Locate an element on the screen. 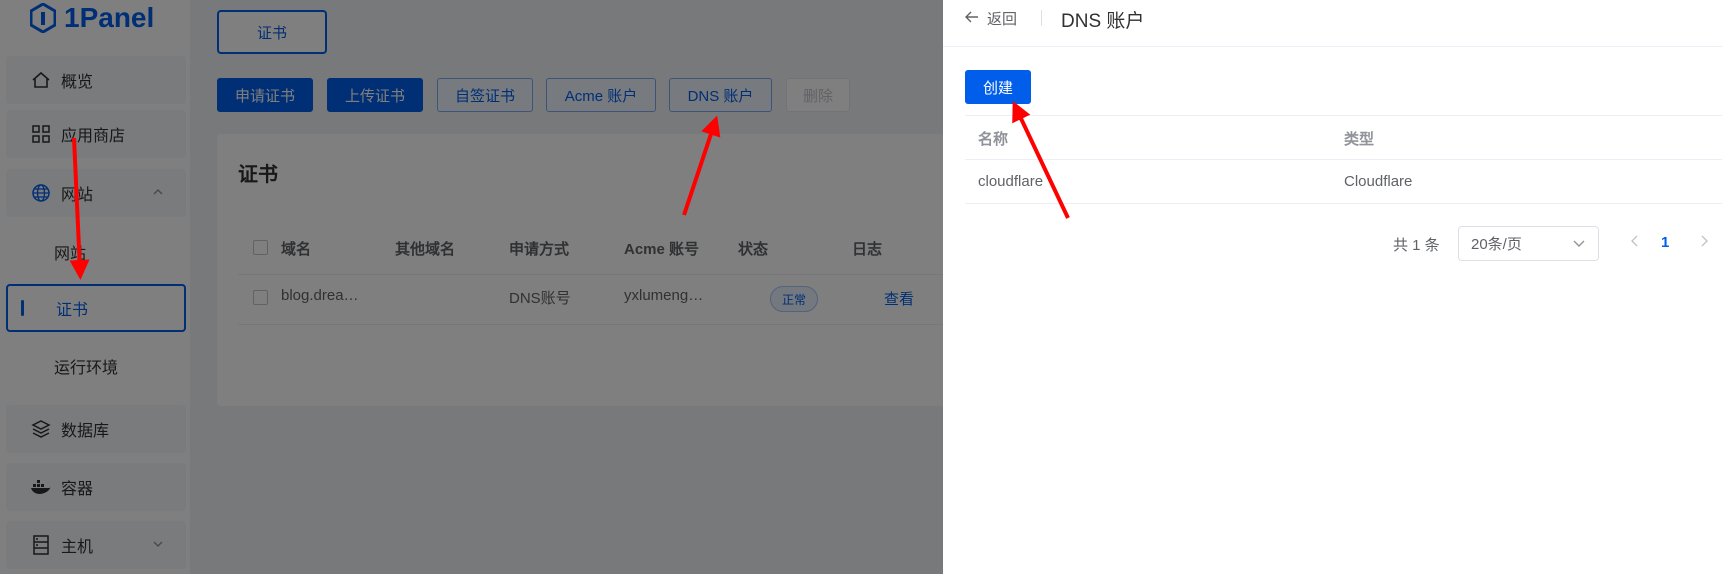 This screenshot has height=574, width=1722. cell-name: cloudflare is located at coordinates (1011, 181).